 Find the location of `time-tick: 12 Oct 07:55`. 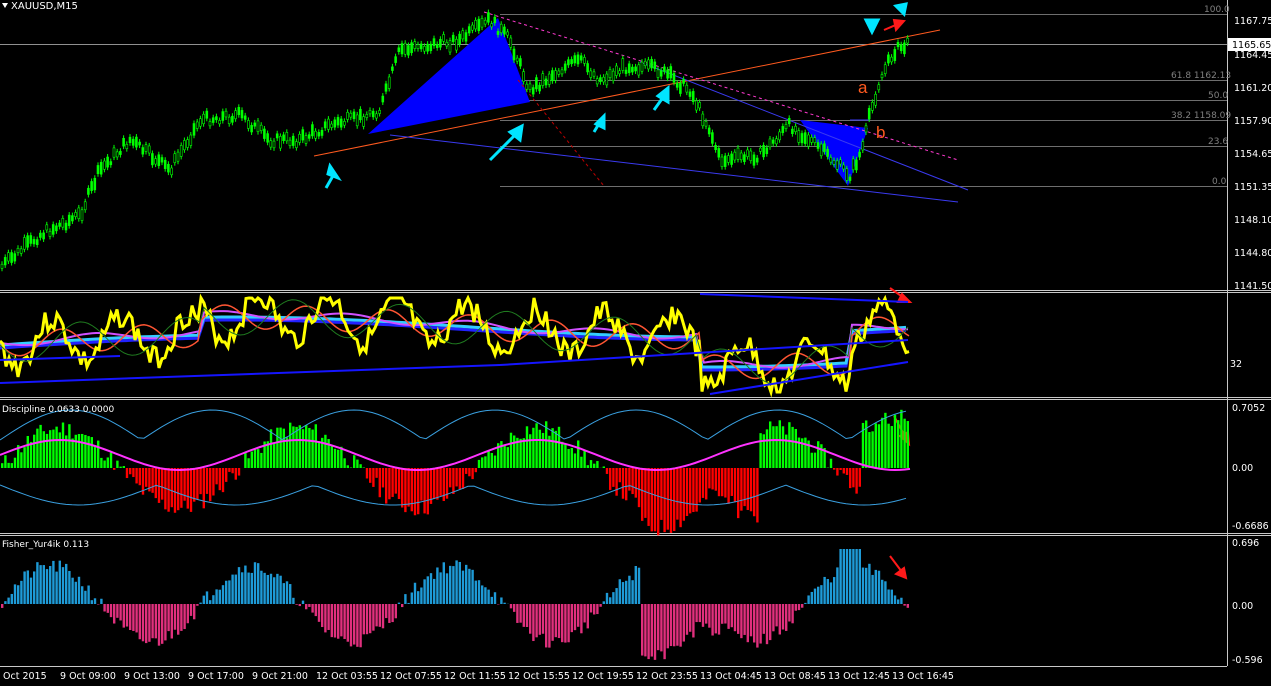

time-tick: 12 Oct 07:55 is located at coordinates (411, 676).